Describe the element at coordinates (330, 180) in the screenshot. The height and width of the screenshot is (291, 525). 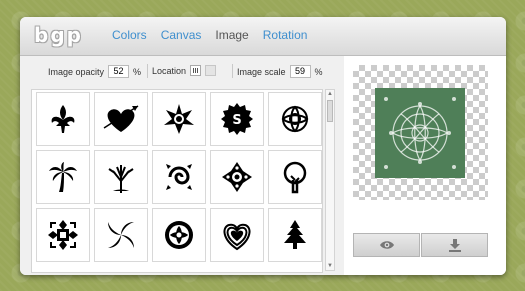
I see `image-grid-scrollbar: ▲ ▼` at that location.